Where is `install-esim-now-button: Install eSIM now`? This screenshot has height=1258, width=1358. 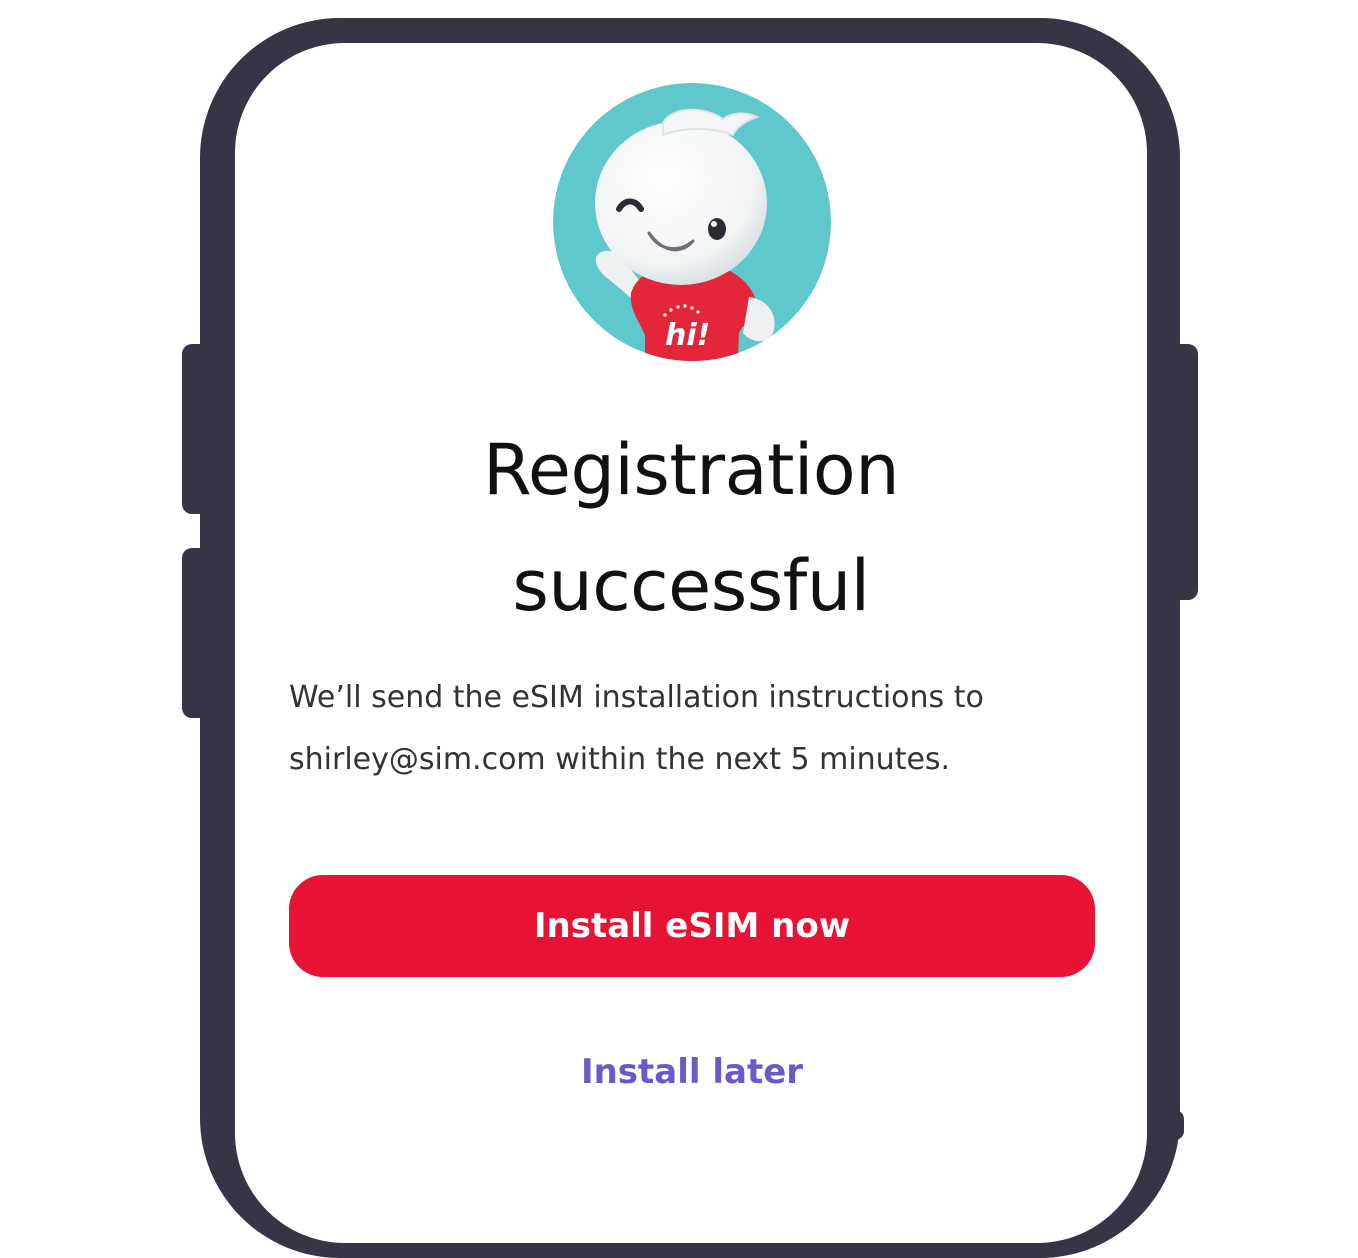
install-esim-now-button: Install eSIM now is located at coordinates (692, 926).